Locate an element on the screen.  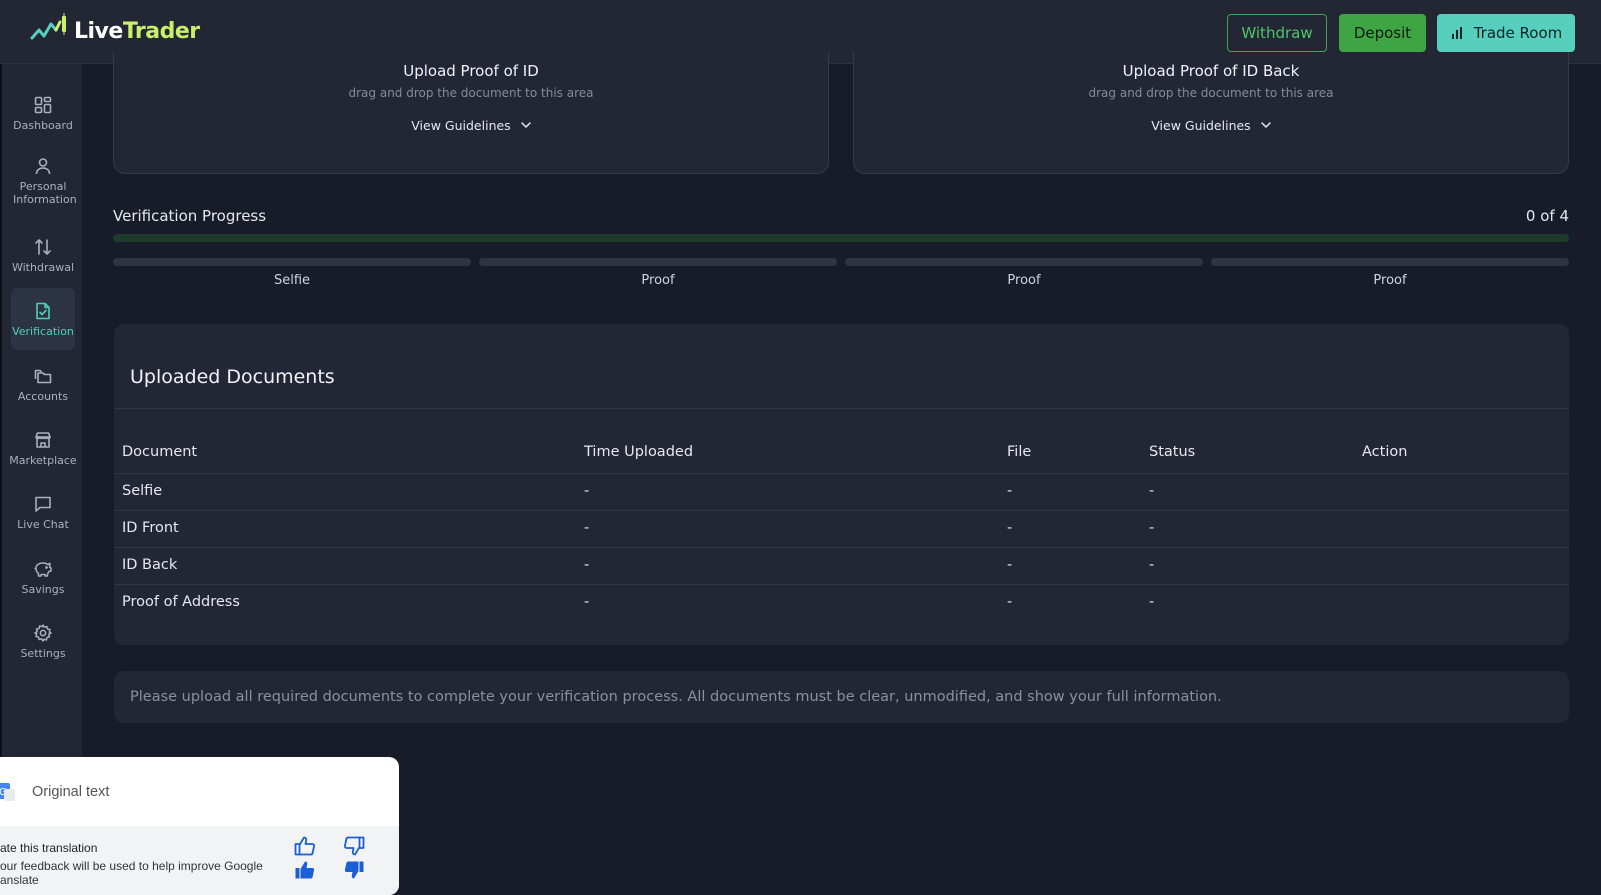
folders-icon is located at coordinates (43, 376).